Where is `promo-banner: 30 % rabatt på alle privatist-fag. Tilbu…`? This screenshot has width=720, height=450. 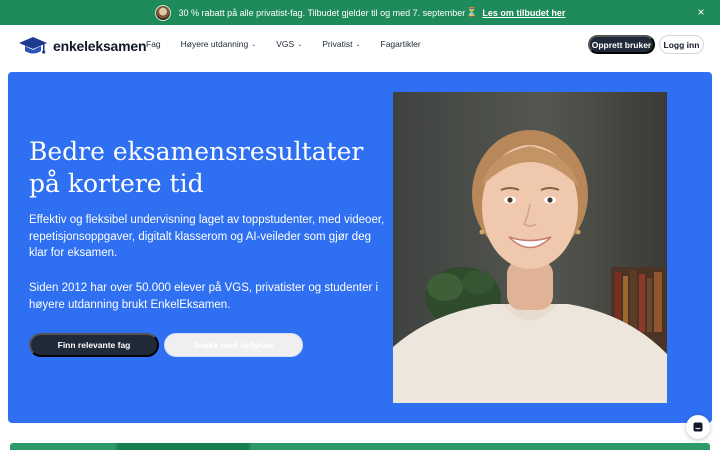
promo-banner: 30 % rabatt på alle privatist-fag. Tilbu… is located at coordinates (360, 12).